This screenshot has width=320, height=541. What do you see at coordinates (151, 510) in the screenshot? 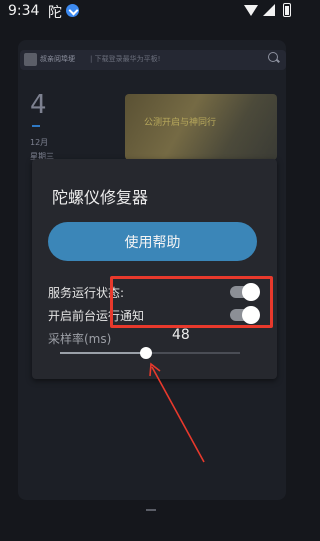
I see `bottom-indicator` at bounding box center [151, 510].